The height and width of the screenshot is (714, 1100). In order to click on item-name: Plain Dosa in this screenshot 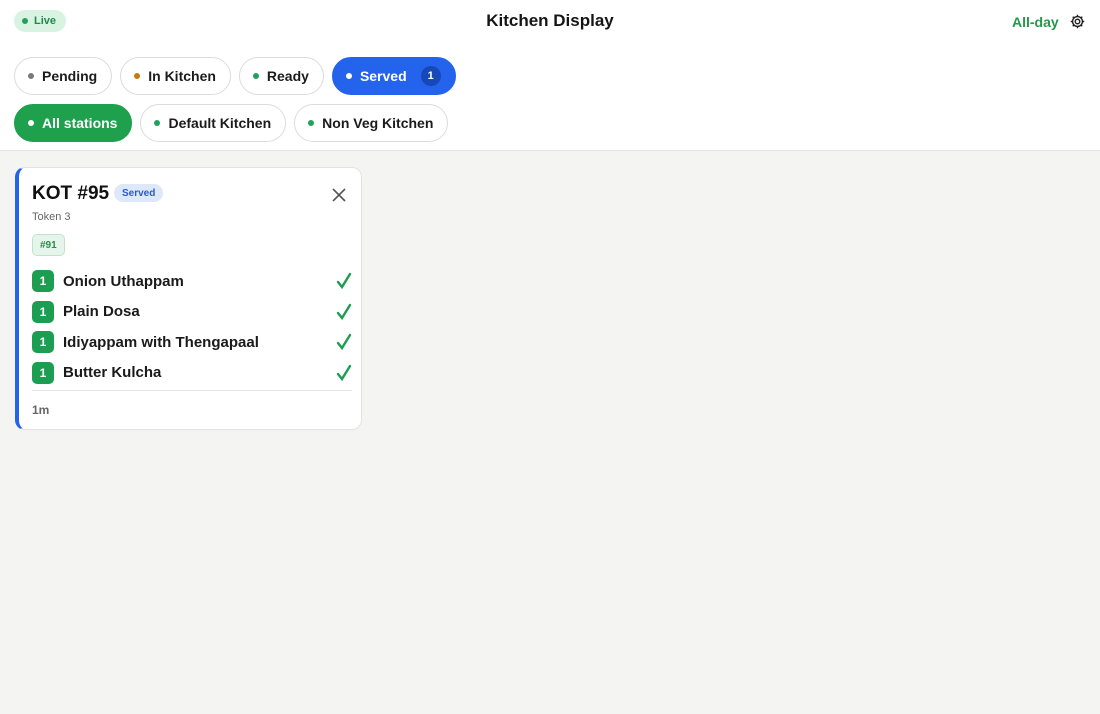, I will do `click(101, 312)`.